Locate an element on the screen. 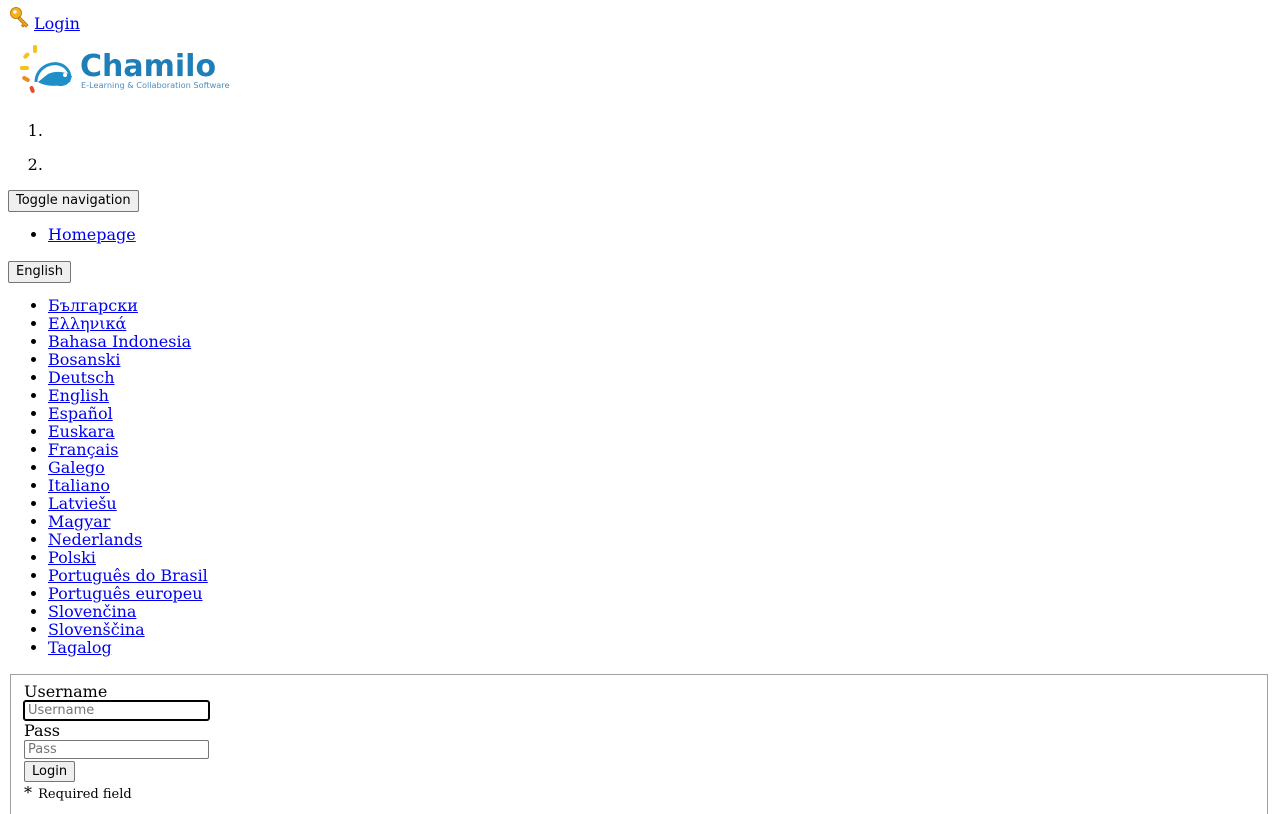 The height and width of the screenshot is (814, 1280). login-submit-button: Login is located at coordinates (50, 771).